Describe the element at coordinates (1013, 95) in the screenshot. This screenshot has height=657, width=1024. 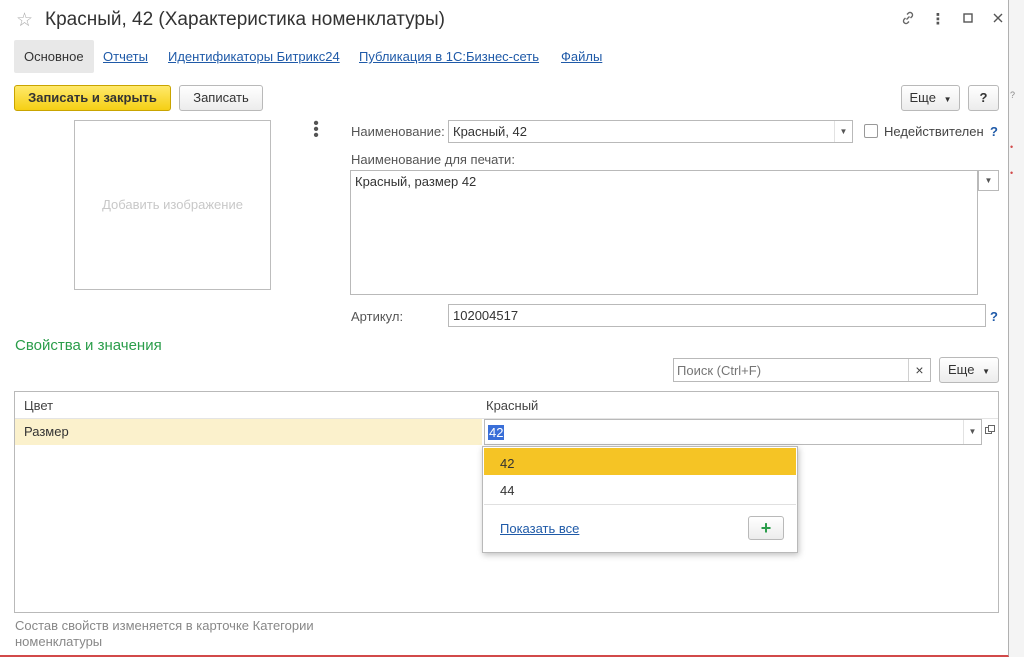
I see `strip-text: ?` at that location.